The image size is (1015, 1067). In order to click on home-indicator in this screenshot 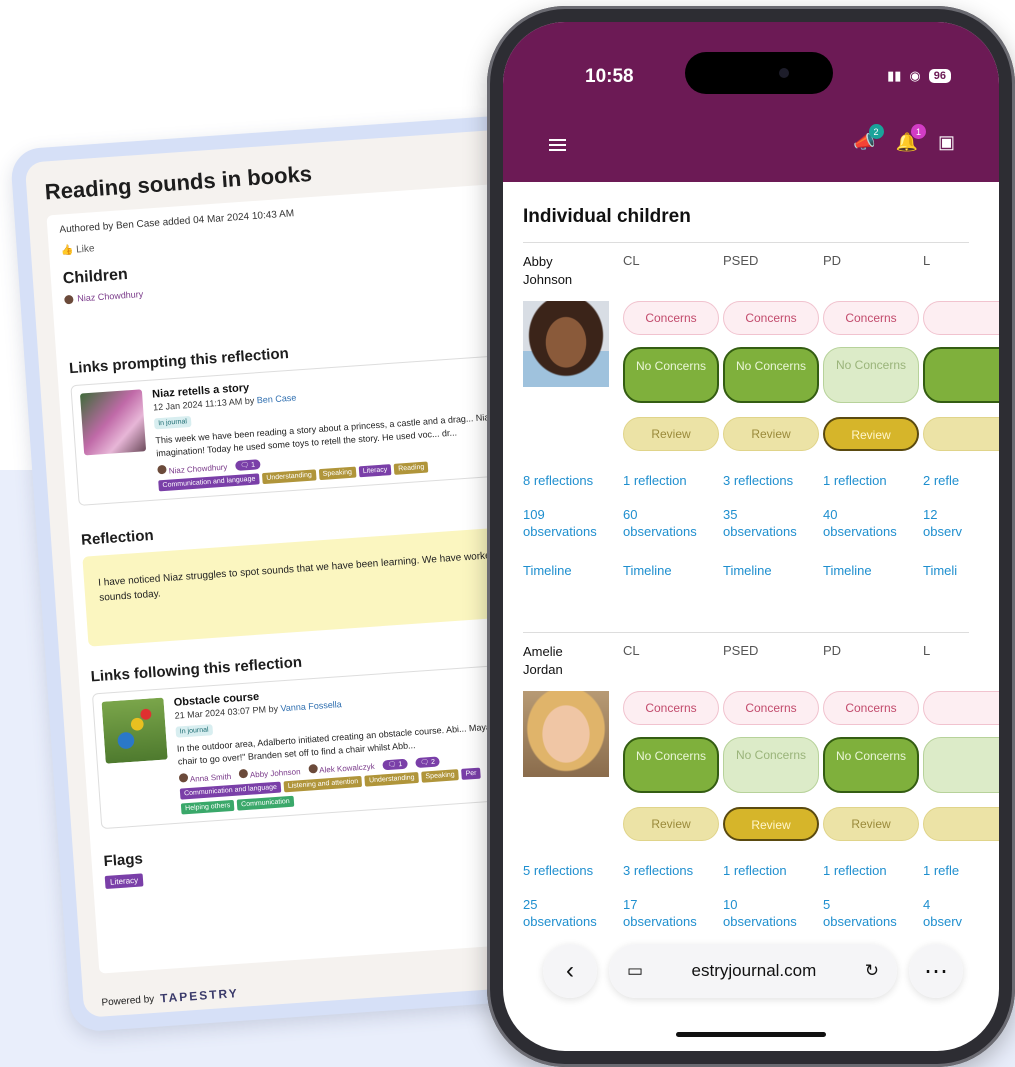, I will do `click(751, 1034)`.